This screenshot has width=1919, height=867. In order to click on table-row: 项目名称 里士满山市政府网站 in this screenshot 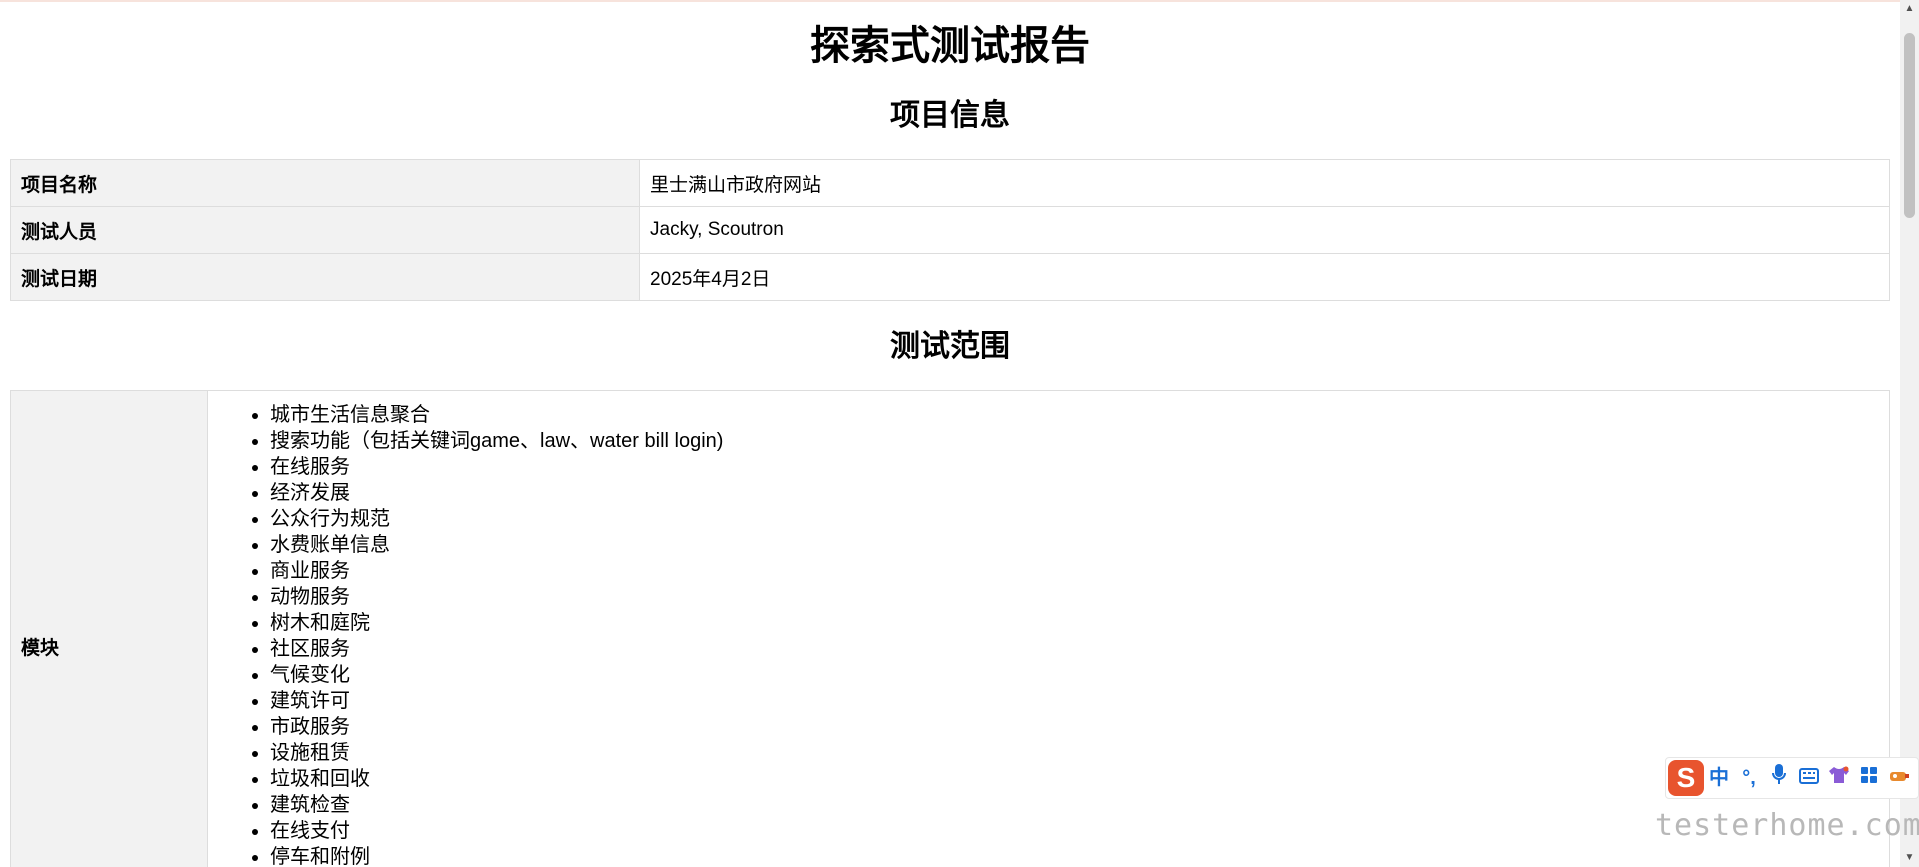, I will do `click(950, 183)`.